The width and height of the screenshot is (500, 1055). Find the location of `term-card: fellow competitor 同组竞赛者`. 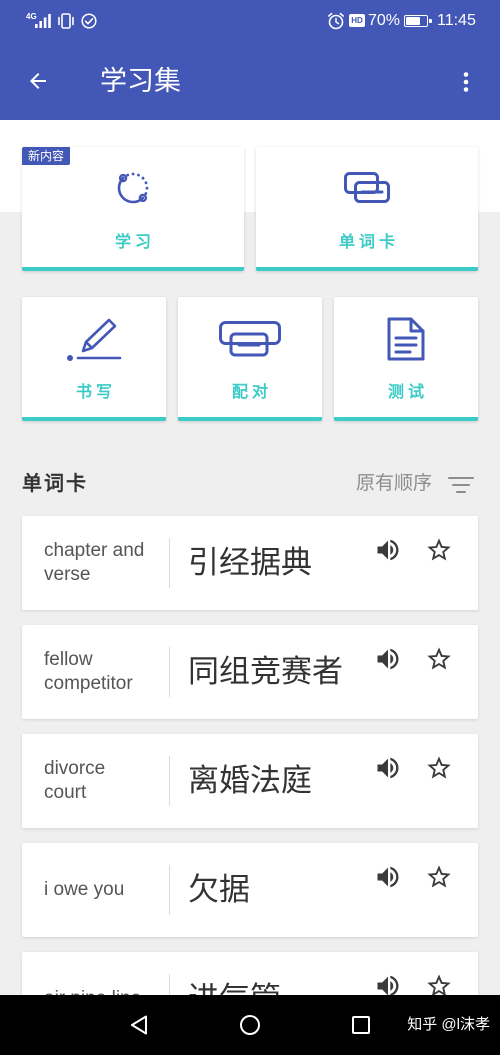

term-card: fellow competitor 同组竞赛者 is located at coordinates (250, 672).